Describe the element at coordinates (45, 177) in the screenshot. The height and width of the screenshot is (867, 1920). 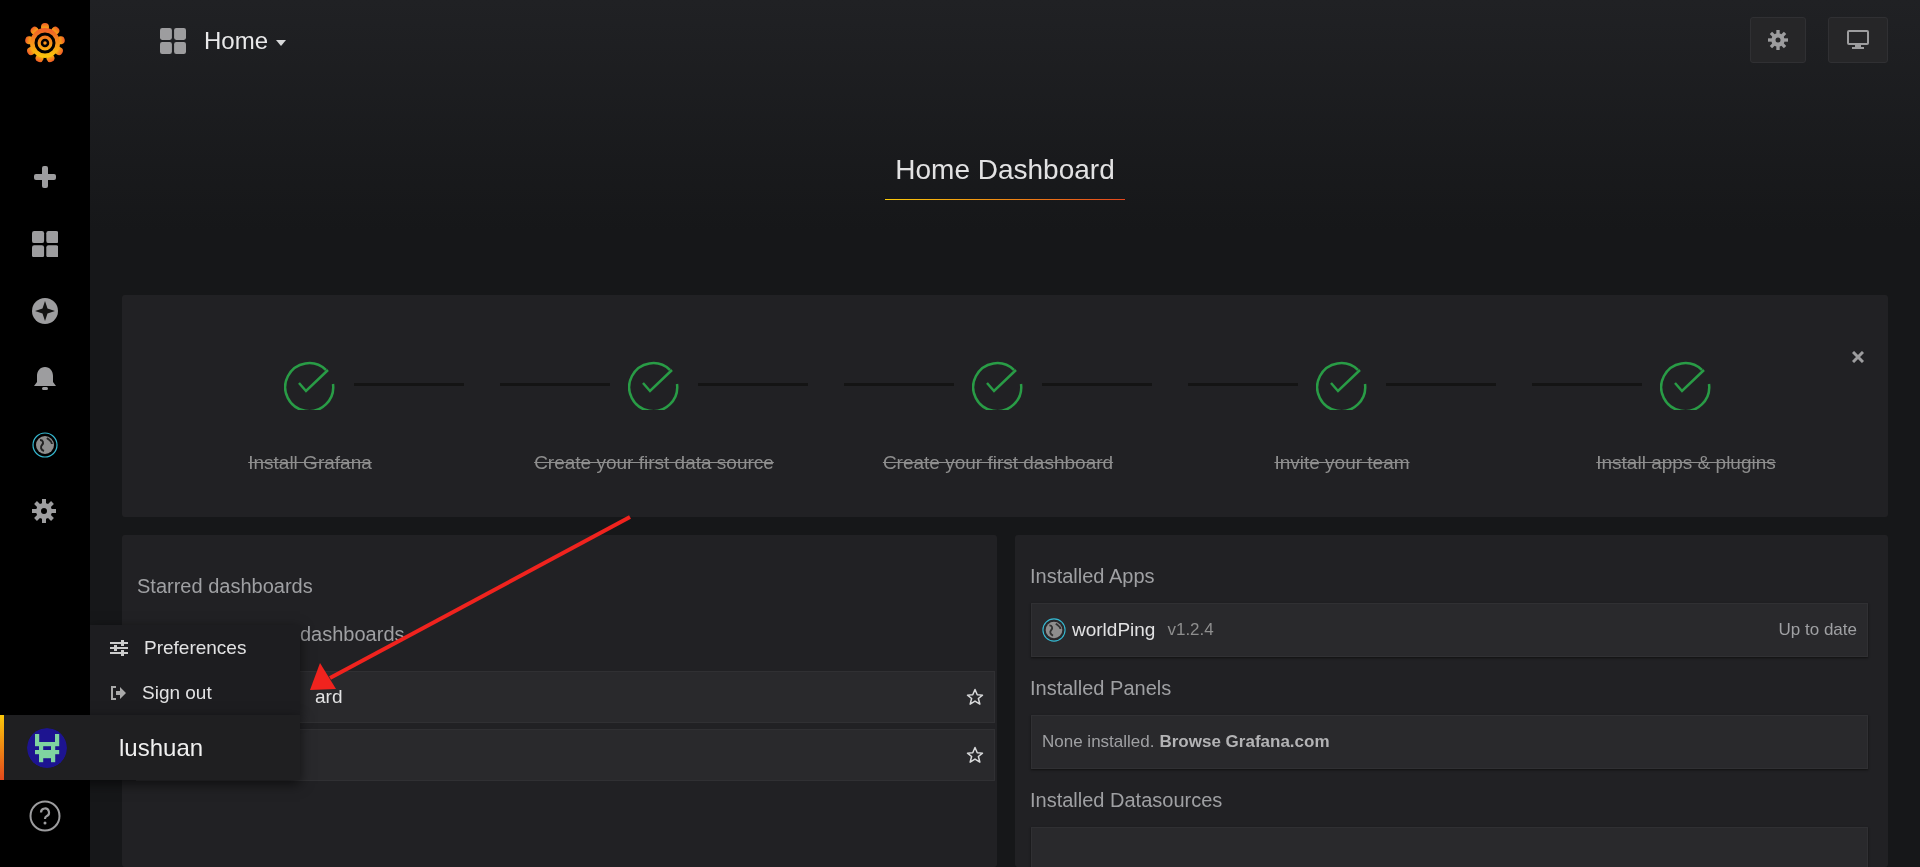
I see `plus-icon` at that location.